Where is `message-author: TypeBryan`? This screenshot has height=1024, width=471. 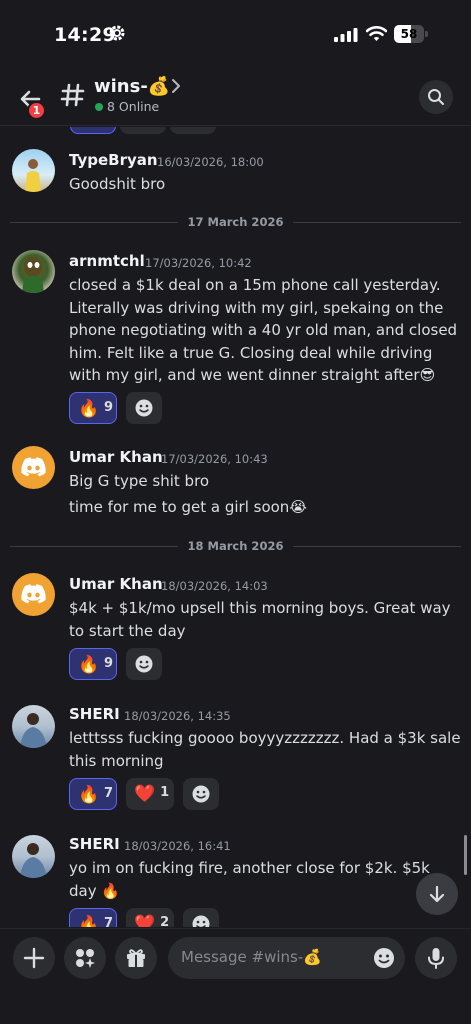 message-author: TypeBryan is located at coordinates (113, 160).